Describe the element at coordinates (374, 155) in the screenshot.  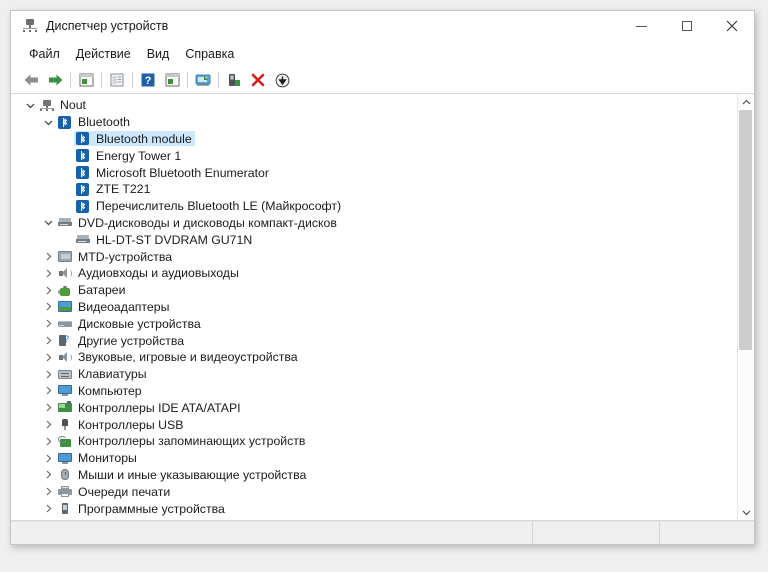
I see `tree-row: Energy Tower 1` at that location.